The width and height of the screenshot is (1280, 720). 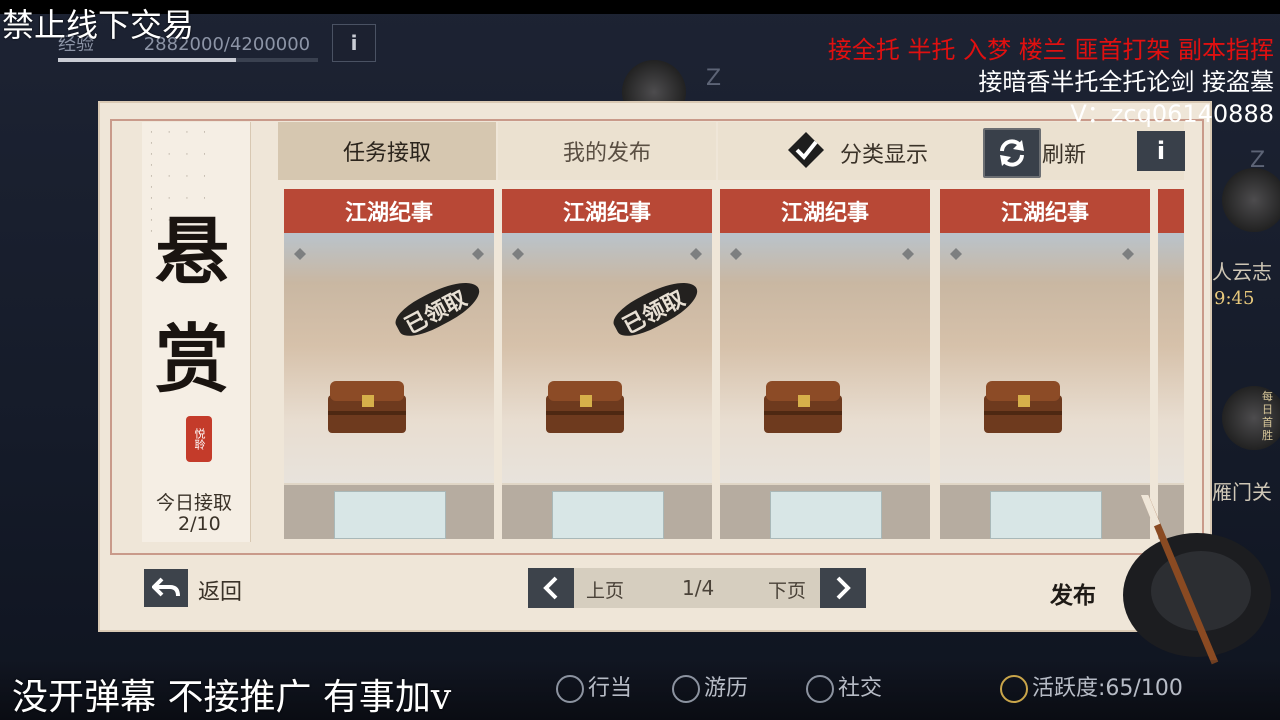 What do you see at coordinates (806, 150) in the screenshot?
I see `checkbox-check-icon` at bounding box center [806, 150].